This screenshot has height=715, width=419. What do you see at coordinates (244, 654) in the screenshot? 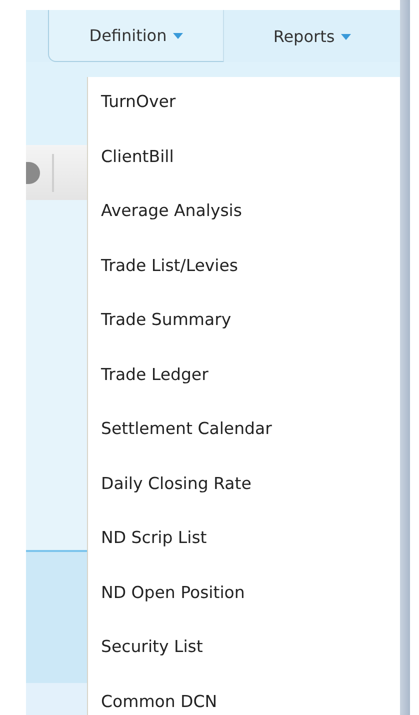
I see `menu-item: Security List` at bounding box center [244, 654].